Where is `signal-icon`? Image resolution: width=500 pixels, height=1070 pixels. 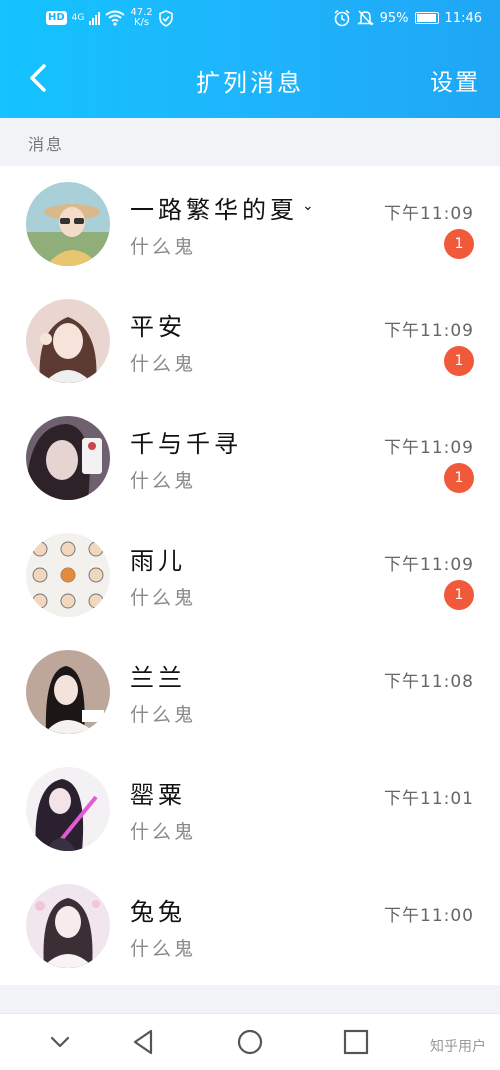
signal-icon is located at coordinates (95, 18).